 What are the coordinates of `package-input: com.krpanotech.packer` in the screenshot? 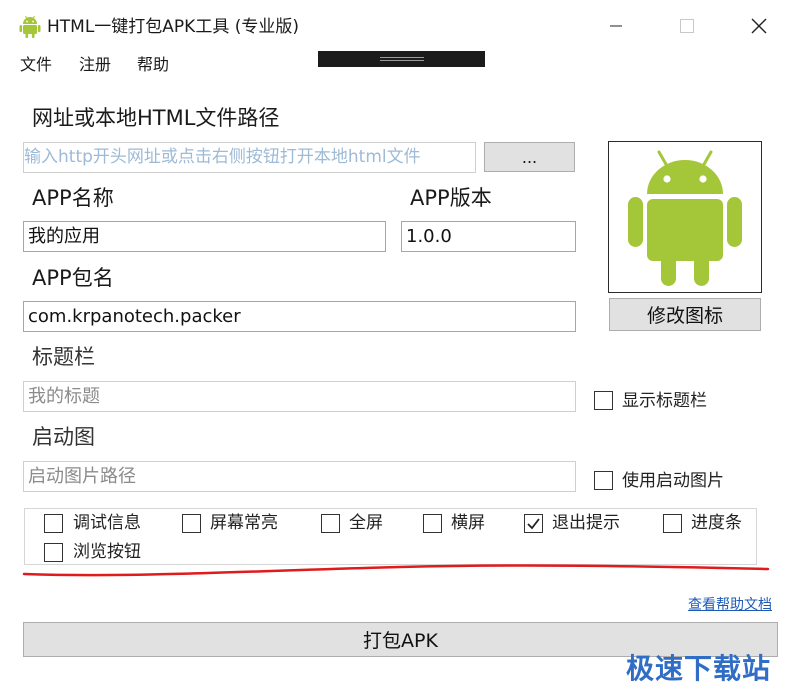 It's located at (299, 316).